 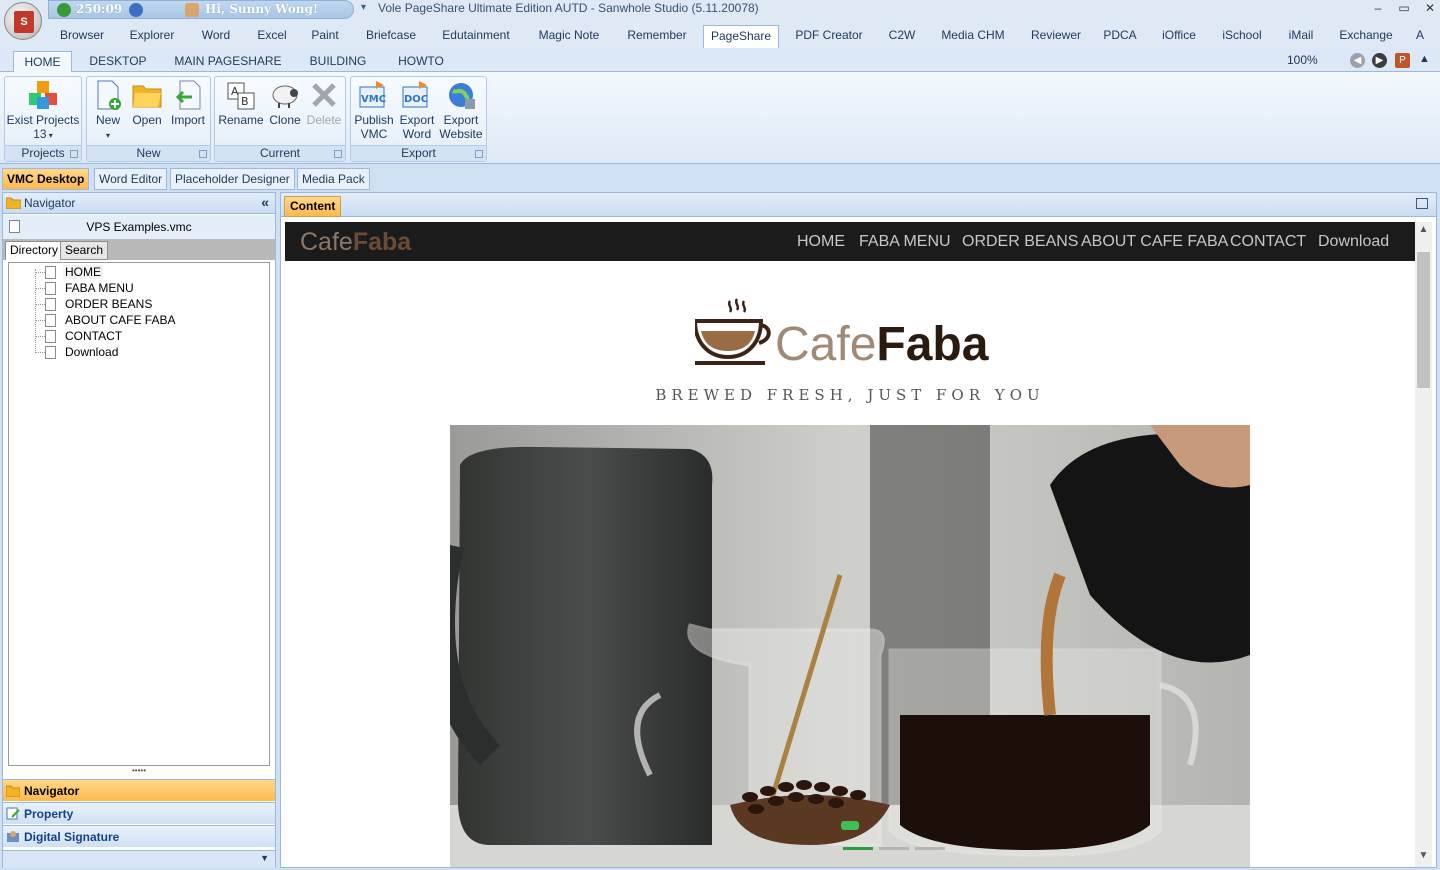 I want to click on apptab-overflow: A, so click(x=1420, y=36).